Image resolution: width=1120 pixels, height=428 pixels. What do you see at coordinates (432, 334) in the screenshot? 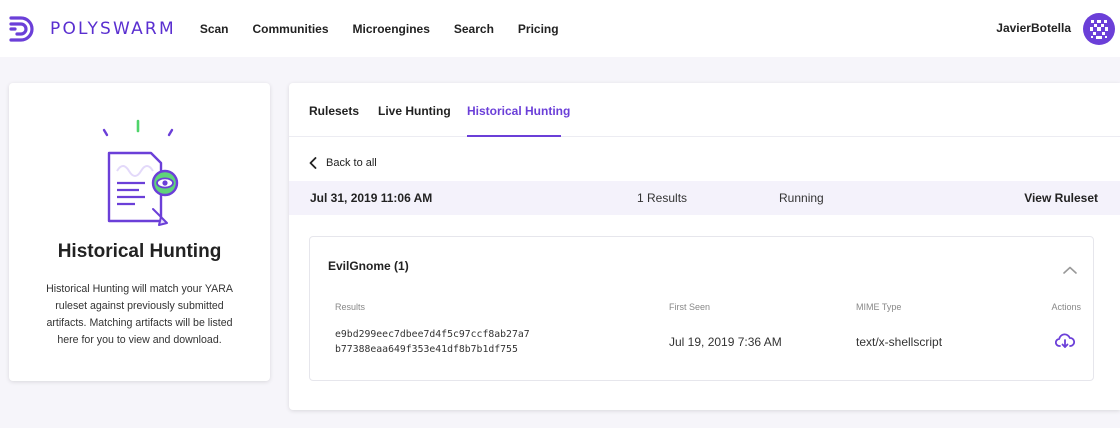
I see `artifact-hash-line-1: e9bd299eec7dbee7d4f5c97ccf8ab27a7` at bounding box center [432, 334].